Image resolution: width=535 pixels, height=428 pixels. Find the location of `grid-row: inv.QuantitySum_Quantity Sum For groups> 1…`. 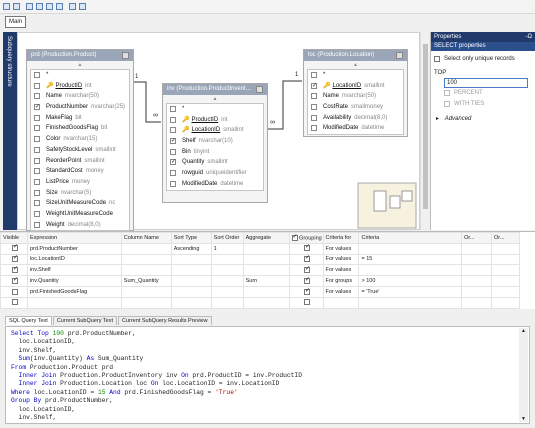

grid-row: inv.QuantitySum_Quantity Sum For groups> 1… is located at coordinates (260, 281).